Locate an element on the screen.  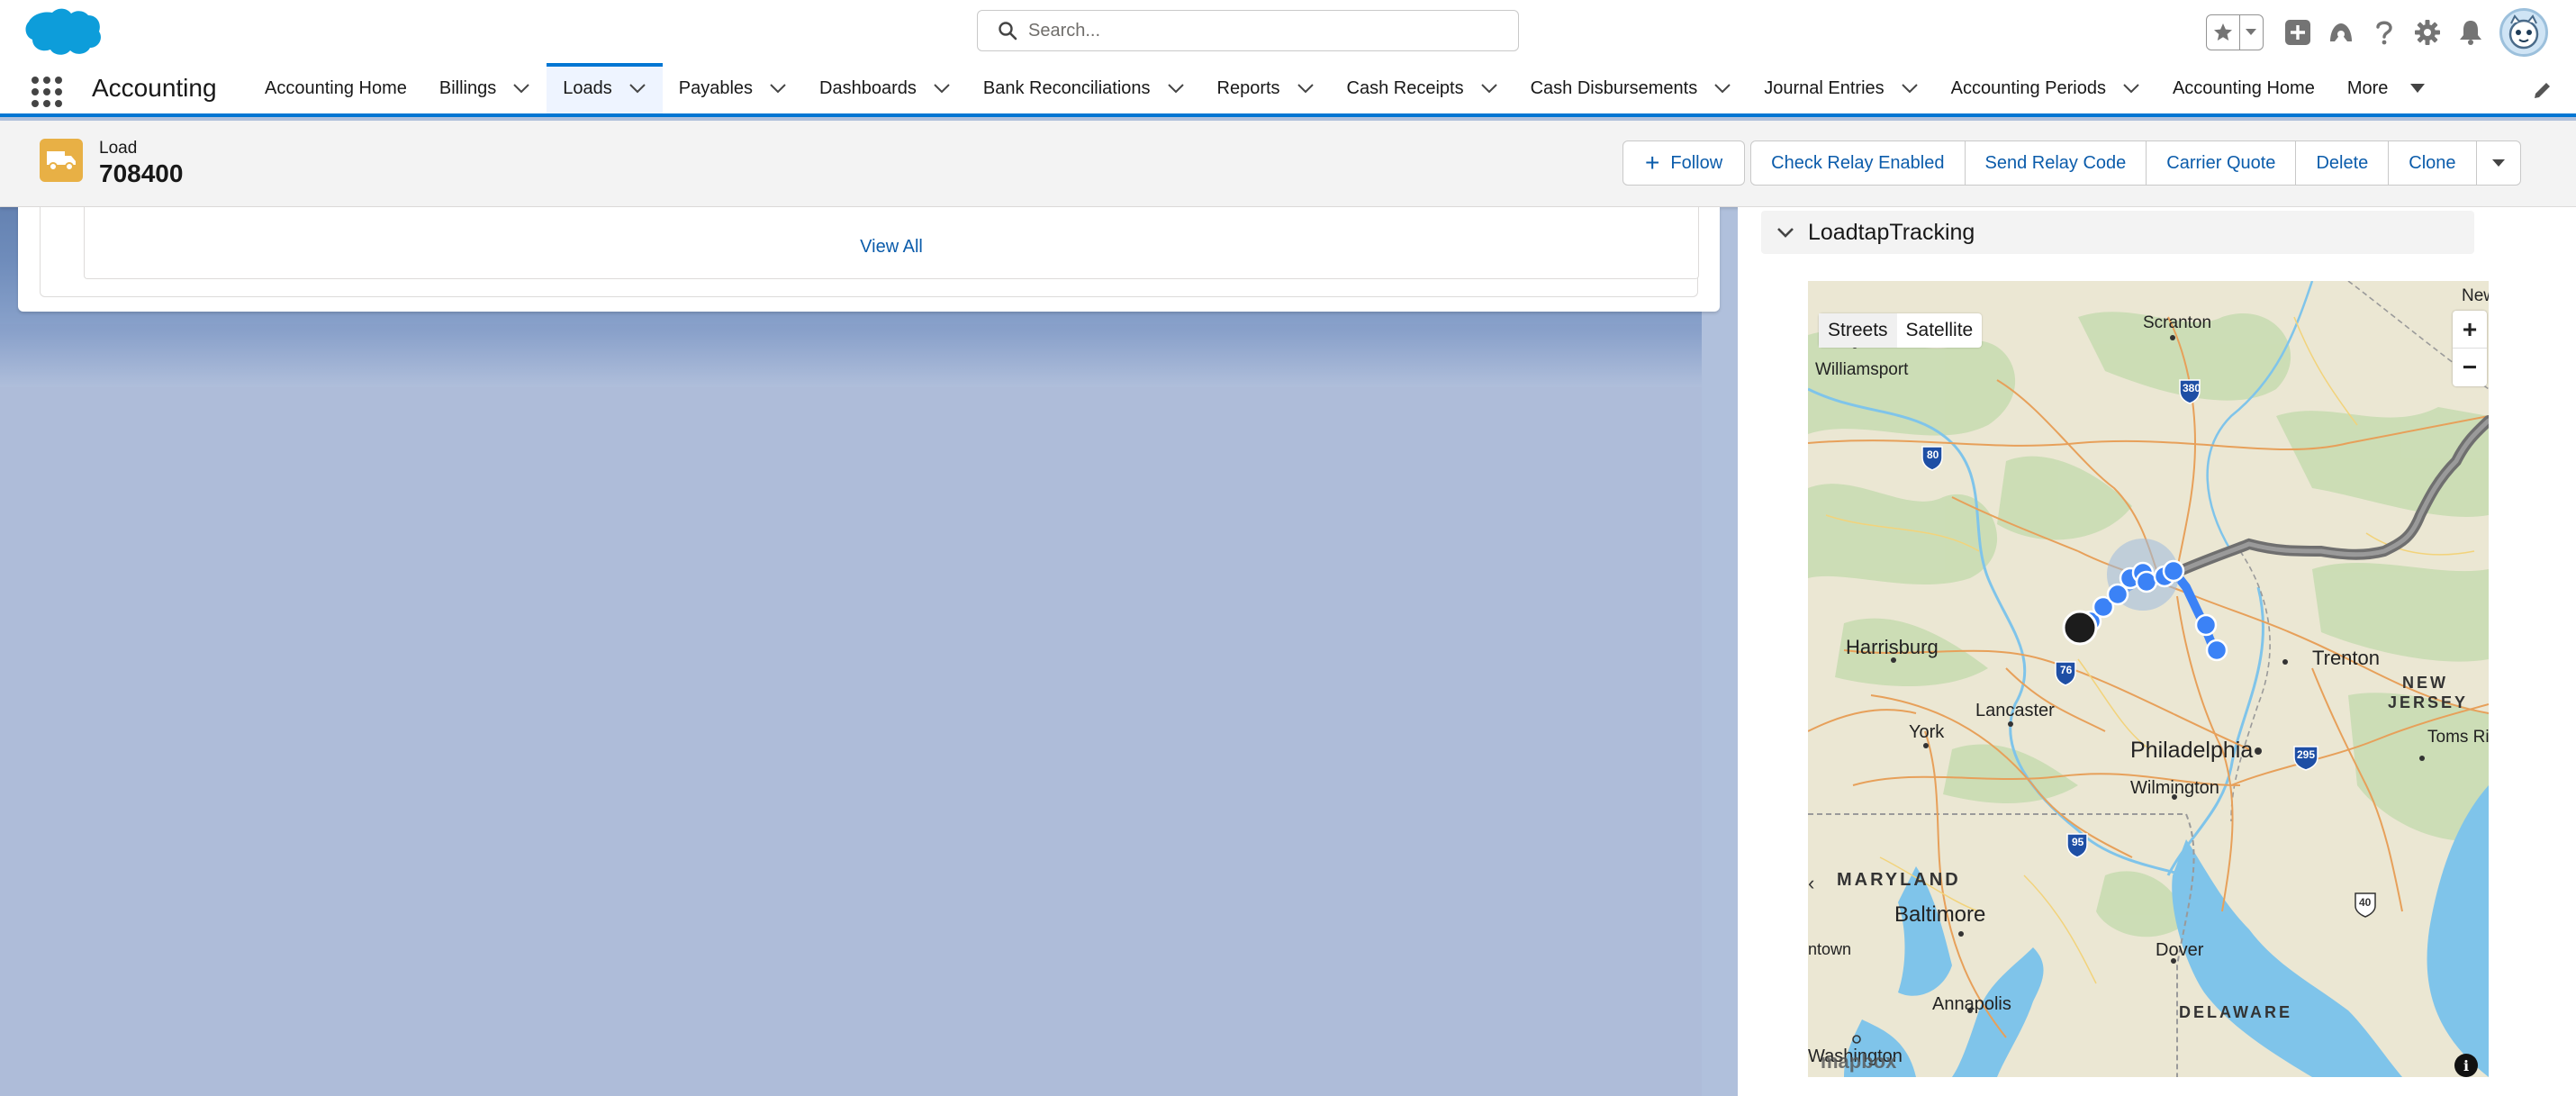
streets-button: Streets is located at coordinates (1858, 330).